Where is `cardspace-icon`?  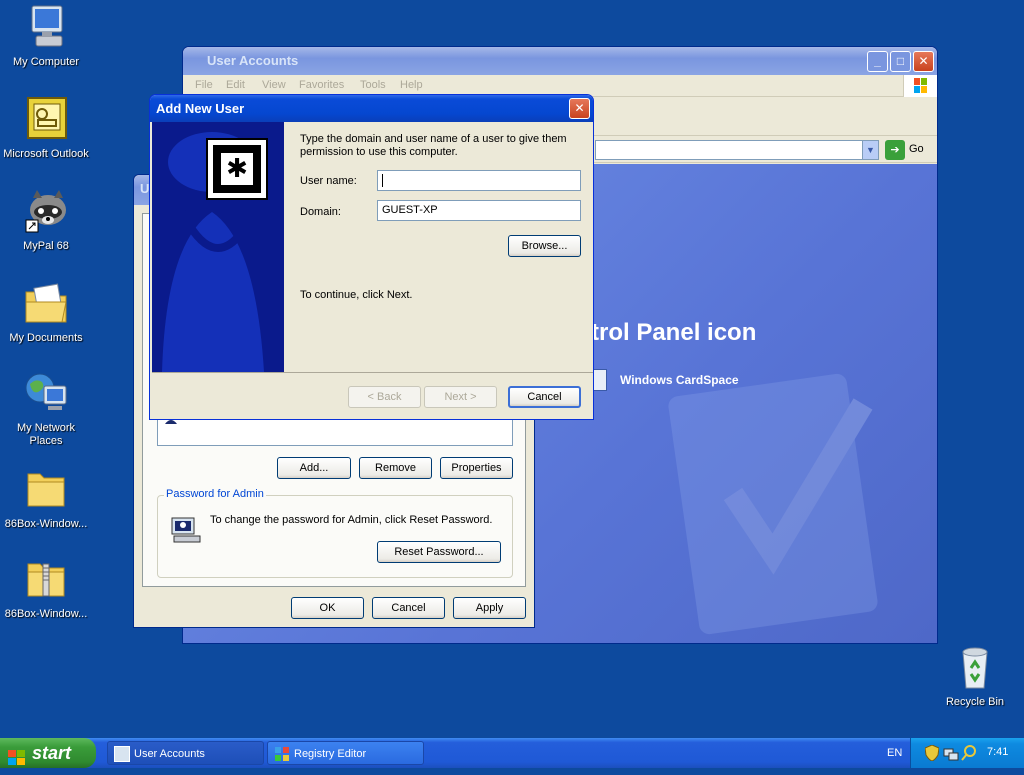 cardspace-icon is located at coordinates (600, 380).